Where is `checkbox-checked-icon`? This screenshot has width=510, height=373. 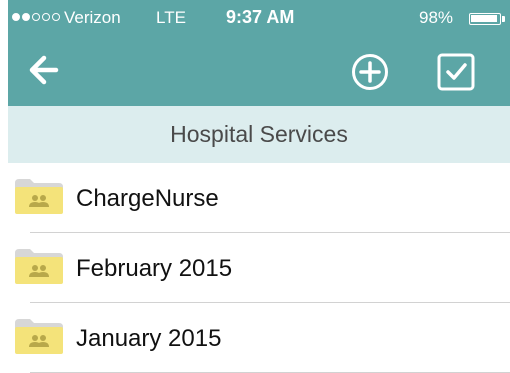 checkbox-checked-icon is located at coordinates (456, 72).